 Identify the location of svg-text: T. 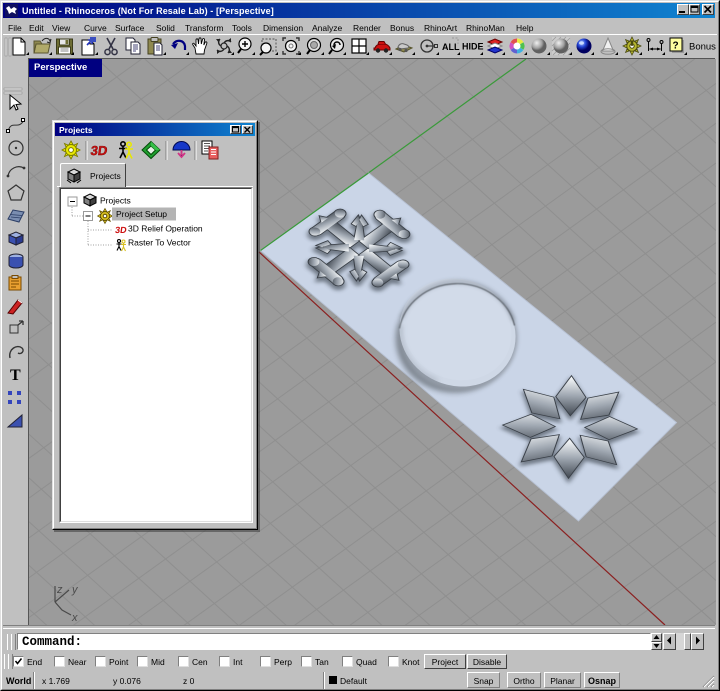
(15, 375).